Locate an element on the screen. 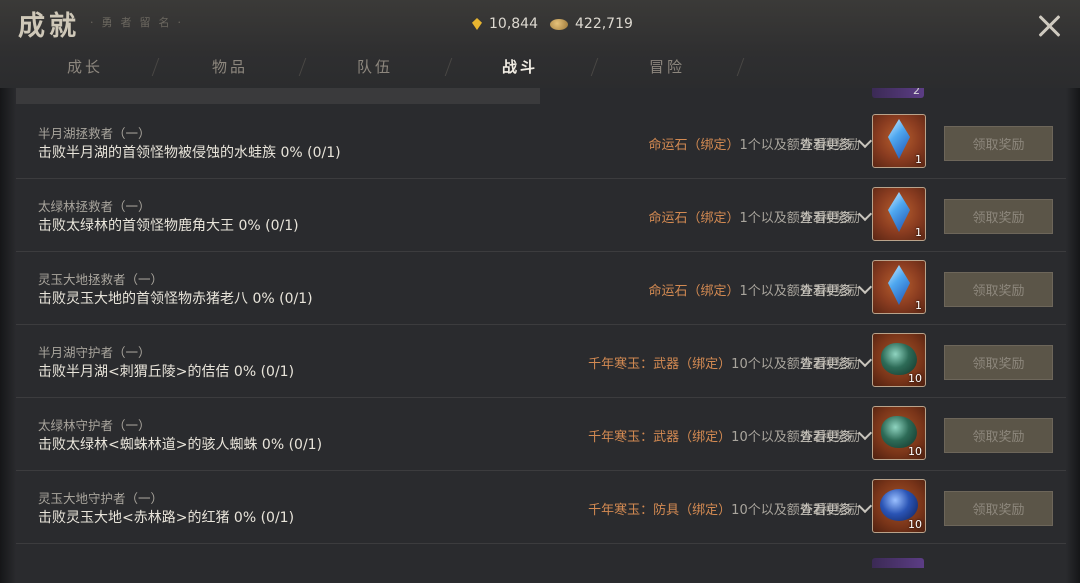 The height and width of the screenshot is (583, 1080). achievement-desc: 击败灵玉大地的首领怪物赤猪老八 0% (0/1) is located at coordinates (175, 299).